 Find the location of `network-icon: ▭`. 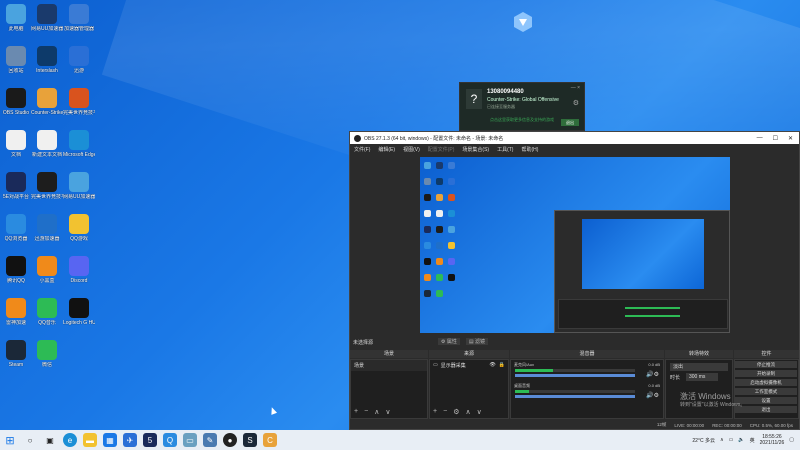

network-icon: ▭ is located at coordinates (731, 440).